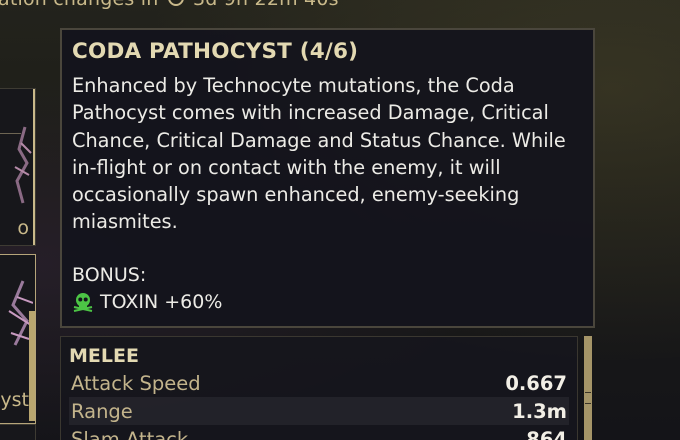  What do you see at coordinates (23, 165) in the screenshot?
I see `weapon-art-icon` at bounding box center [23, 165].